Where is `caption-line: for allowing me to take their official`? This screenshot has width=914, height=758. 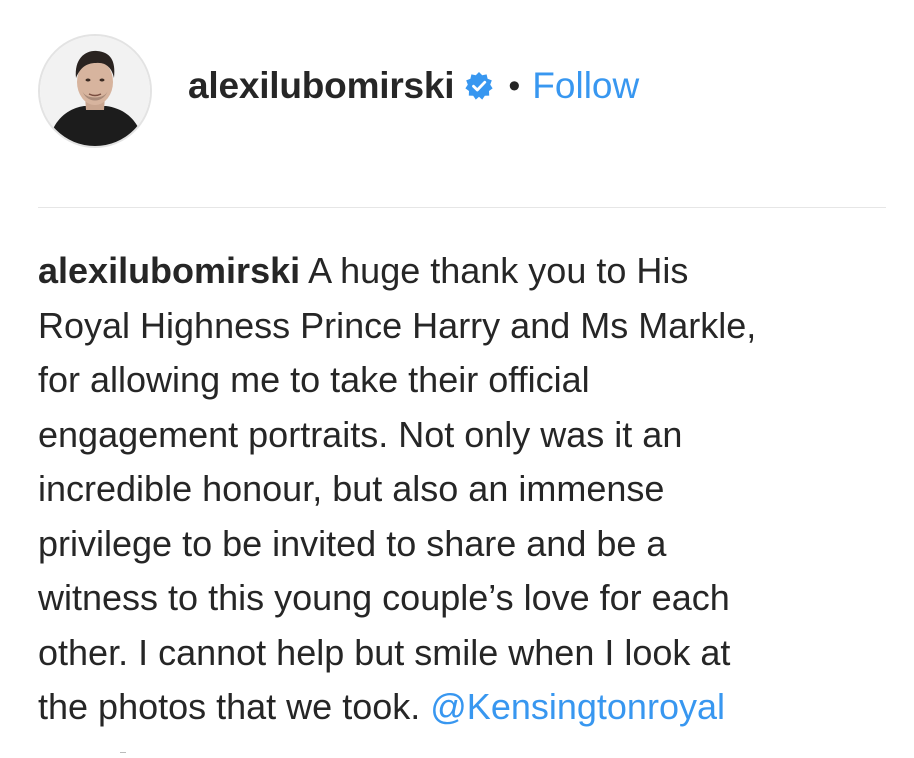 caption-line: for allowing me to take their official is located at coordinates (314, 379).